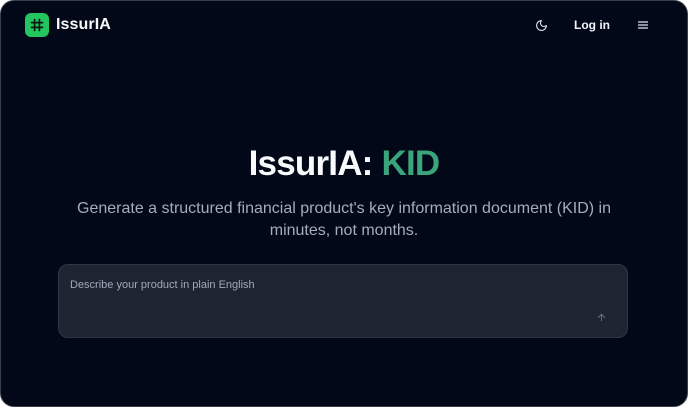 The image size is (688, 407). Describe the element at coordinates (311, 163) in the screenshot. I see `title-brand: IssurIA:` at that location.